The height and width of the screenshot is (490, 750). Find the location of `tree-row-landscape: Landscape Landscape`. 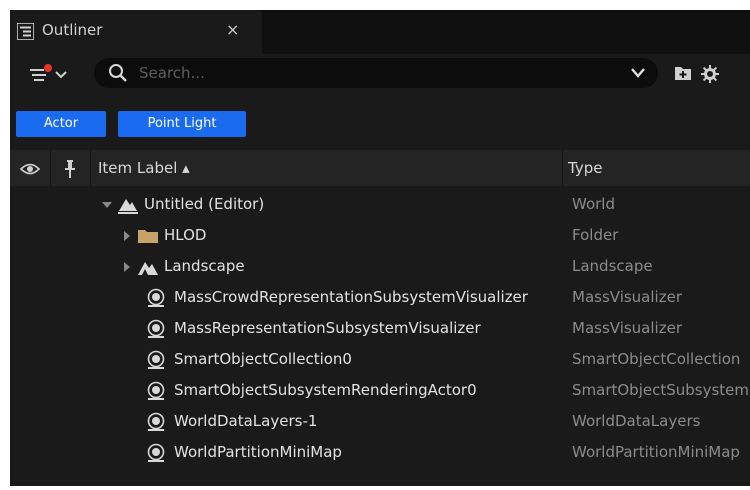

tree-row-landscape: Landscape Landscape is located at coordinates (380, 267).